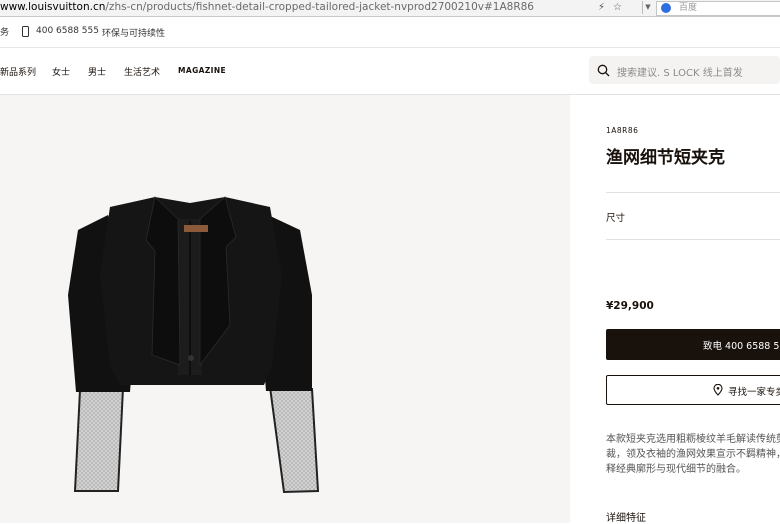 This screenshot has height=524, width=780. Describe the element at coordinates (142, 71) in the screenshot. I see `nav-item-art-of-living: 生活艺术` at that location.